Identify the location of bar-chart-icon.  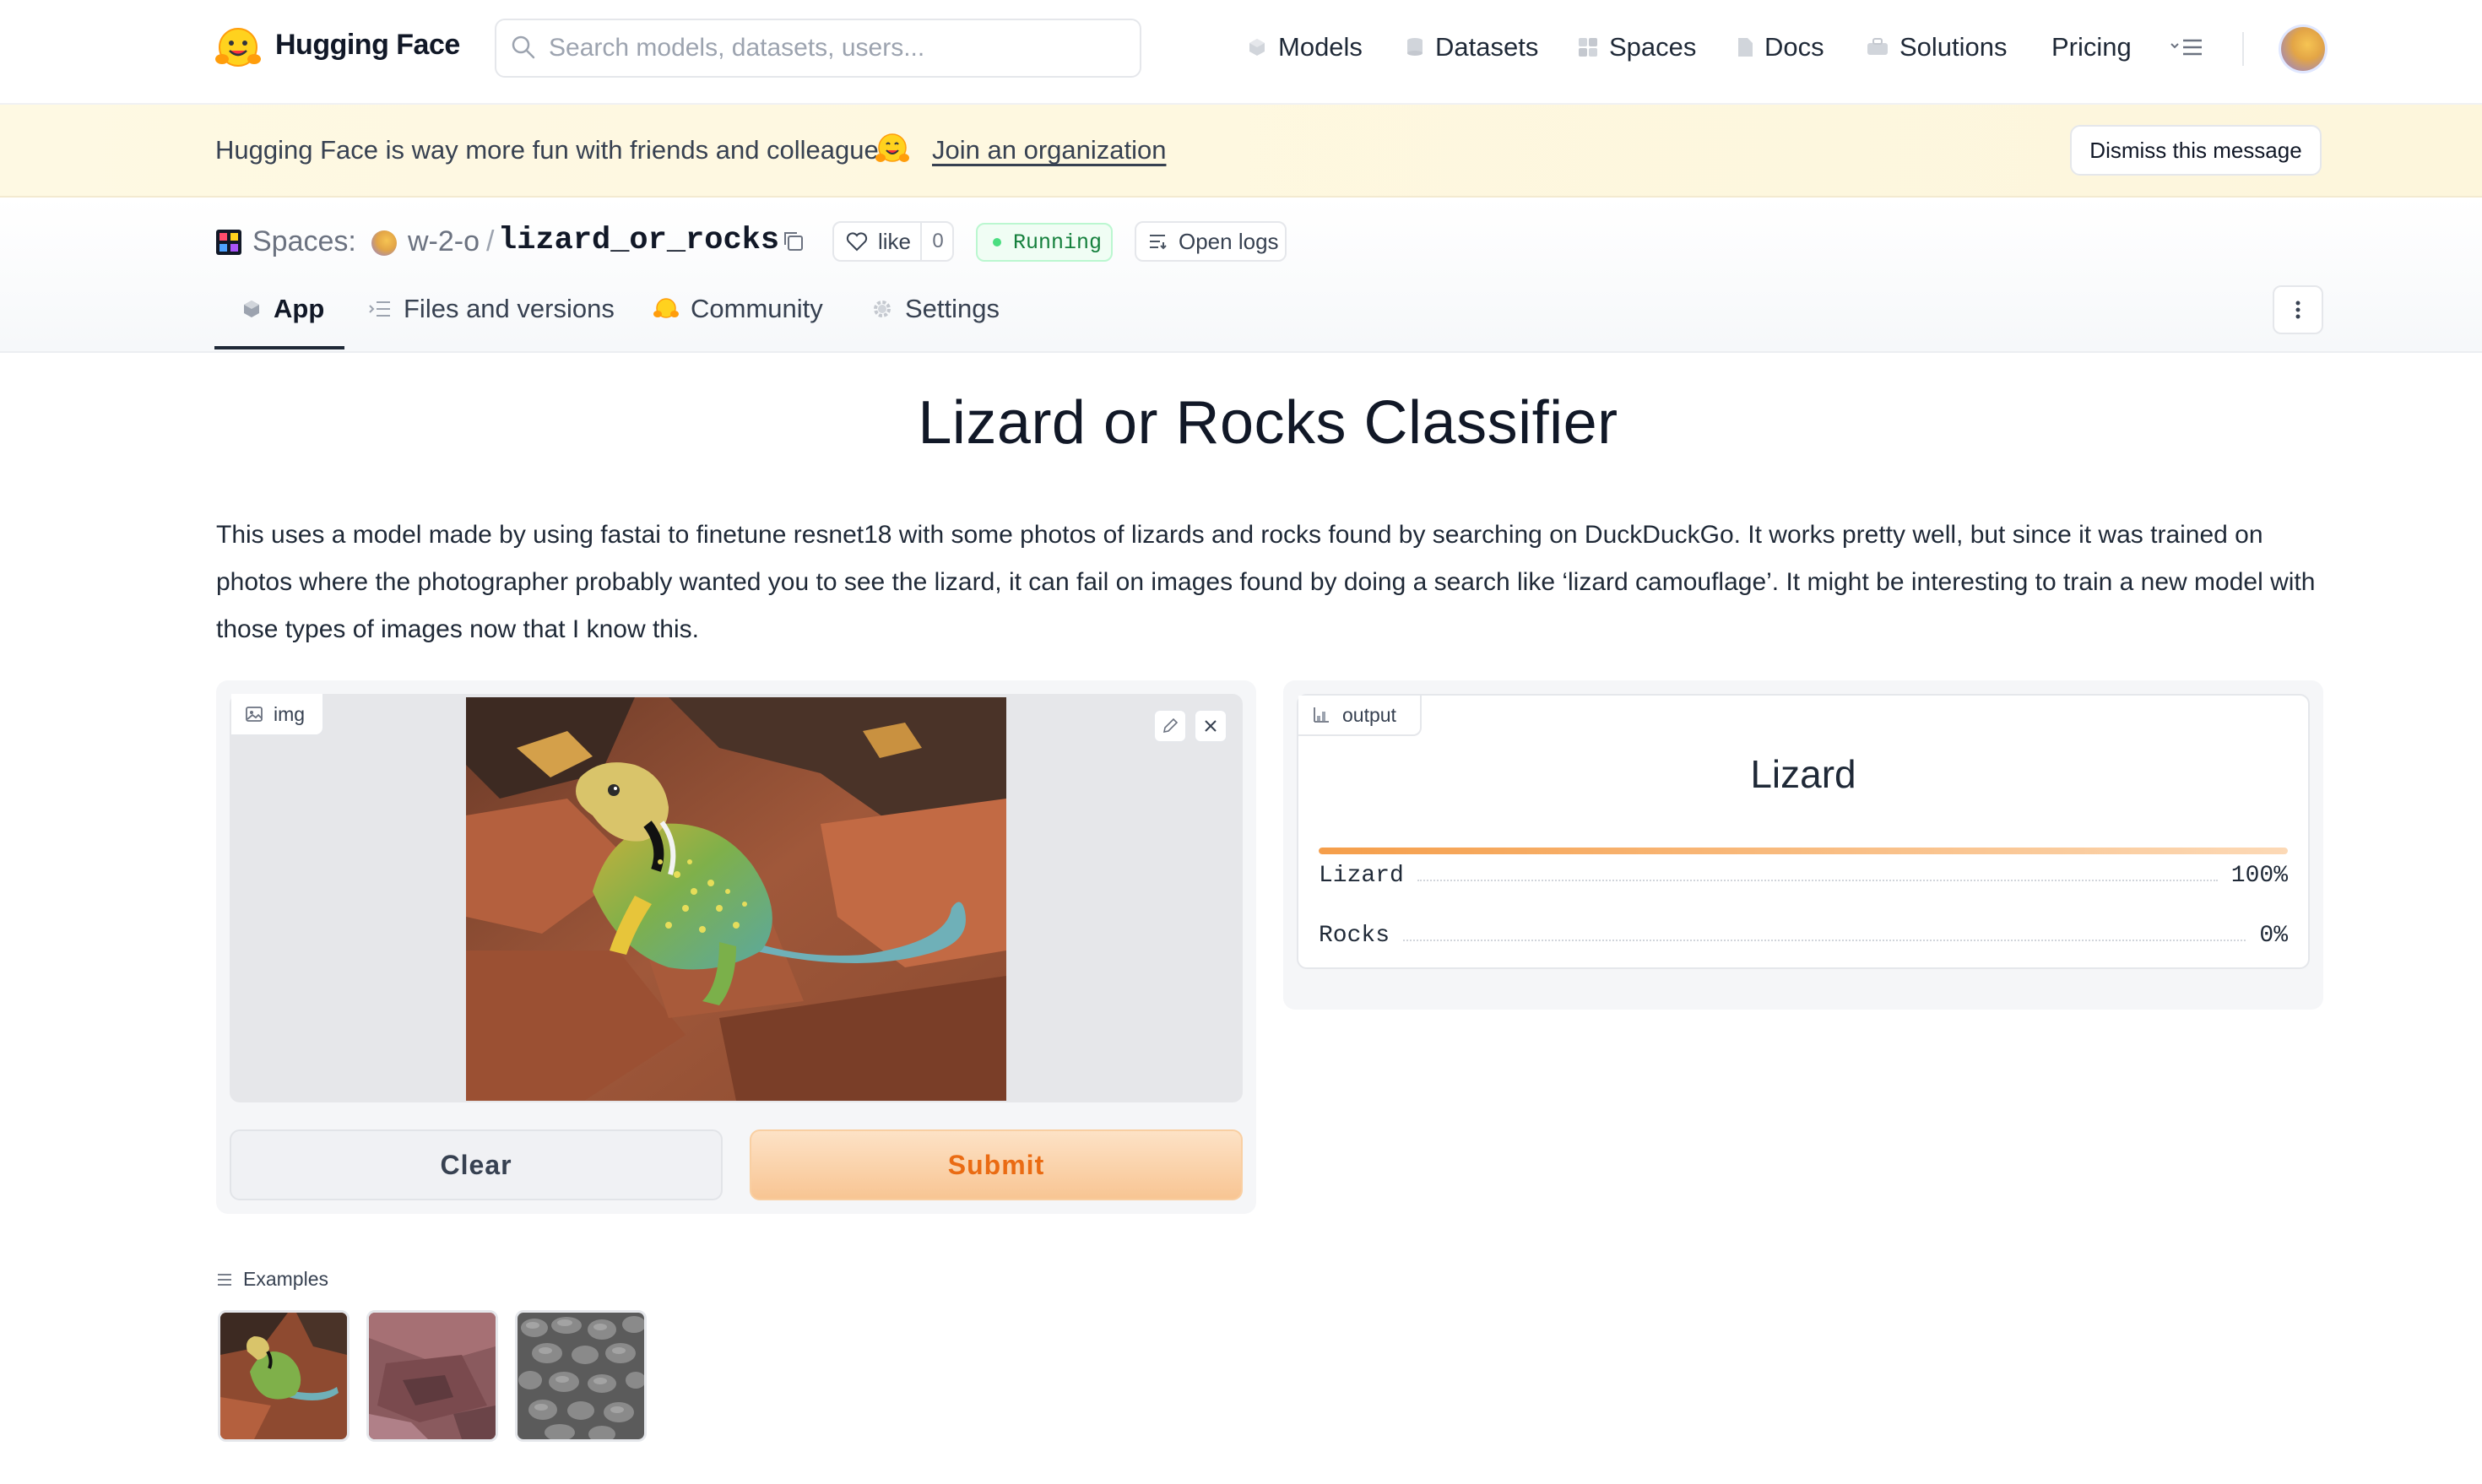
(1321, 715).